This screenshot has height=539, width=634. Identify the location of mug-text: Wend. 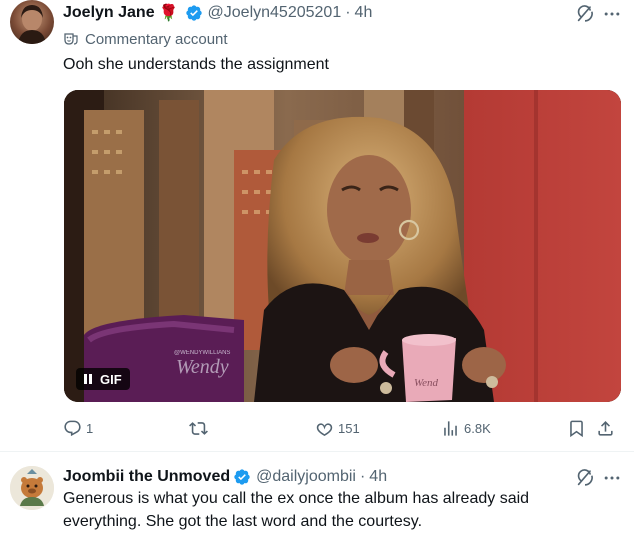
(426, 383).